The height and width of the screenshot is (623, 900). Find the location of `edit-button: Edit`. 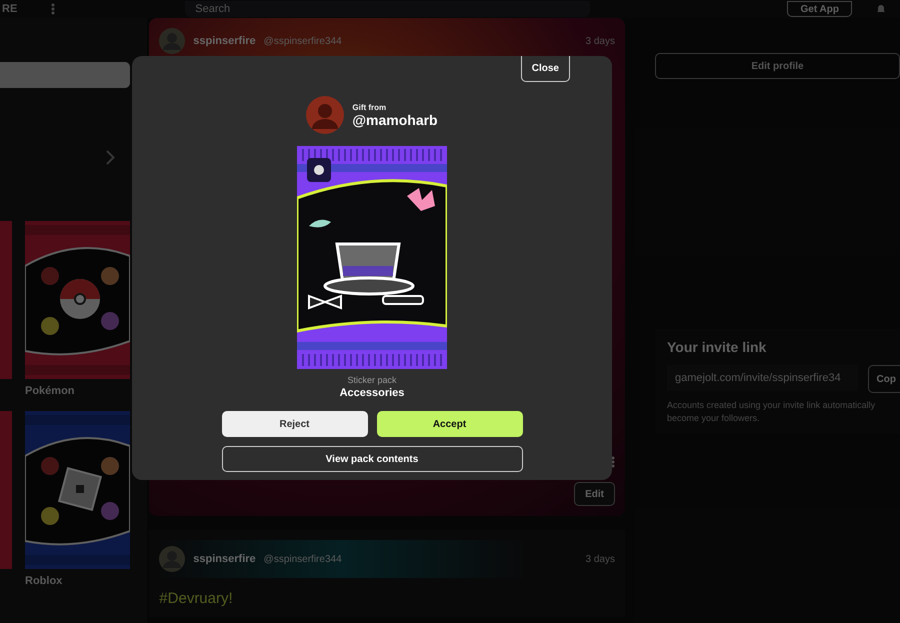

edit-button: Edit is located at coordinates (594, 494).